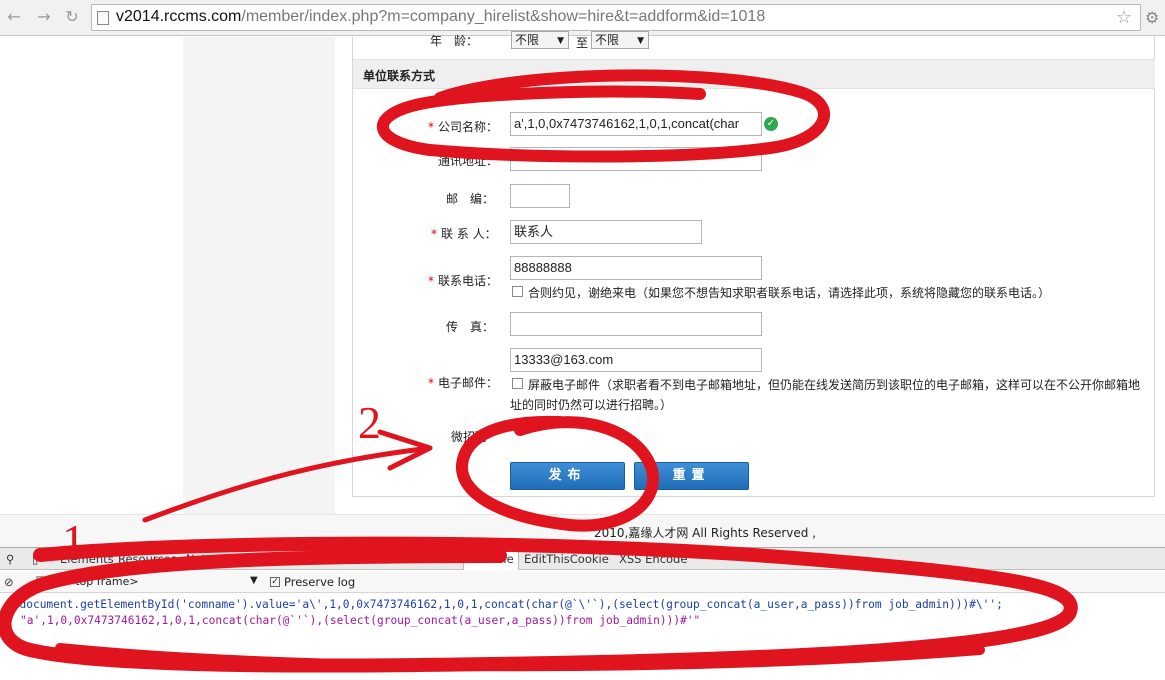  Describe the element at coordinates (517, 383) in the screenshot. I see `hide-email-checkbox` at that location.